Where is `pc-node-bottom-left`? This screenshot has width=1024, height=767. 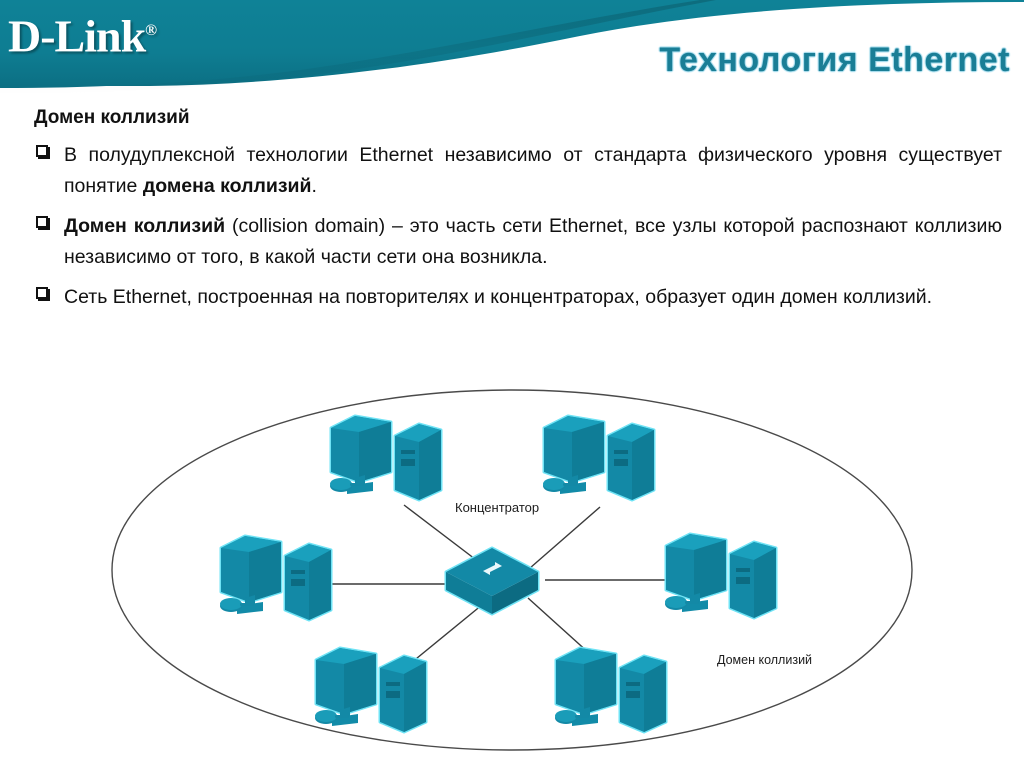
pc-node-bottom-left is located at coordinates (370, 690).